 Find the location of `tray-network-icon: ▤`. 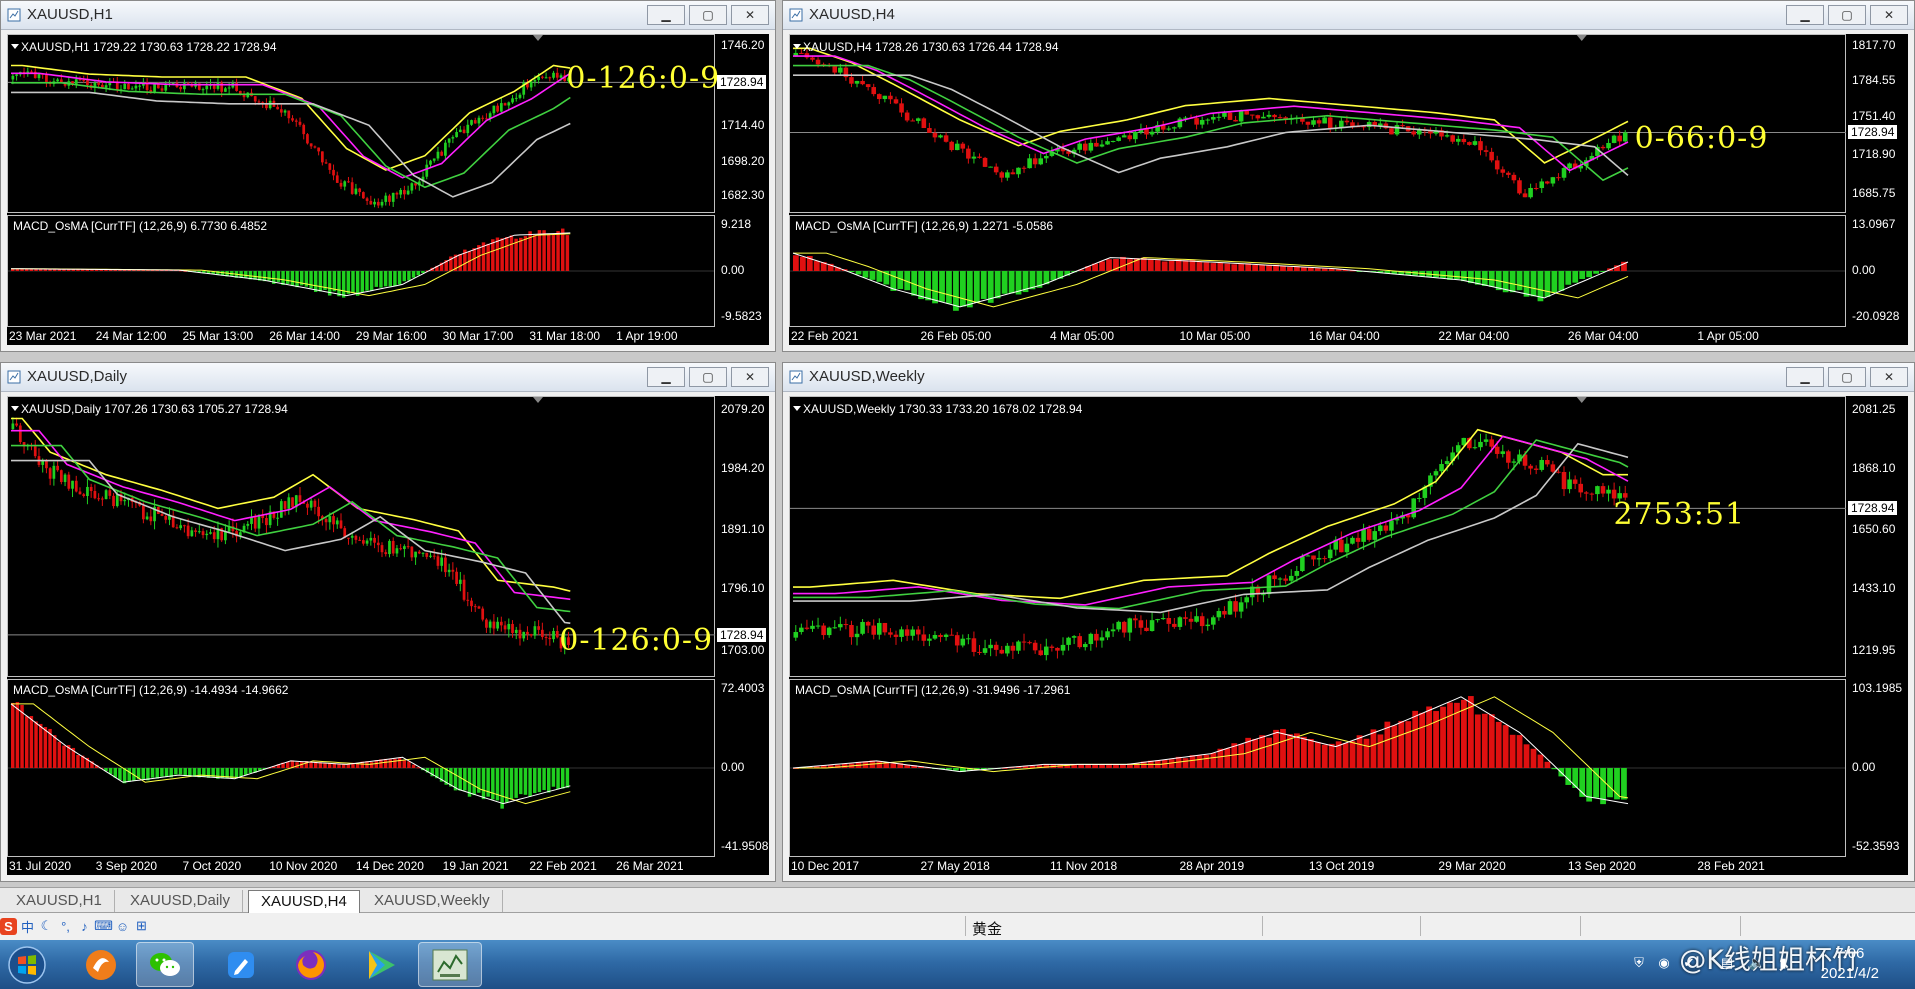

tray-network-icon: ▤ is located at coordinates (1727, 963).